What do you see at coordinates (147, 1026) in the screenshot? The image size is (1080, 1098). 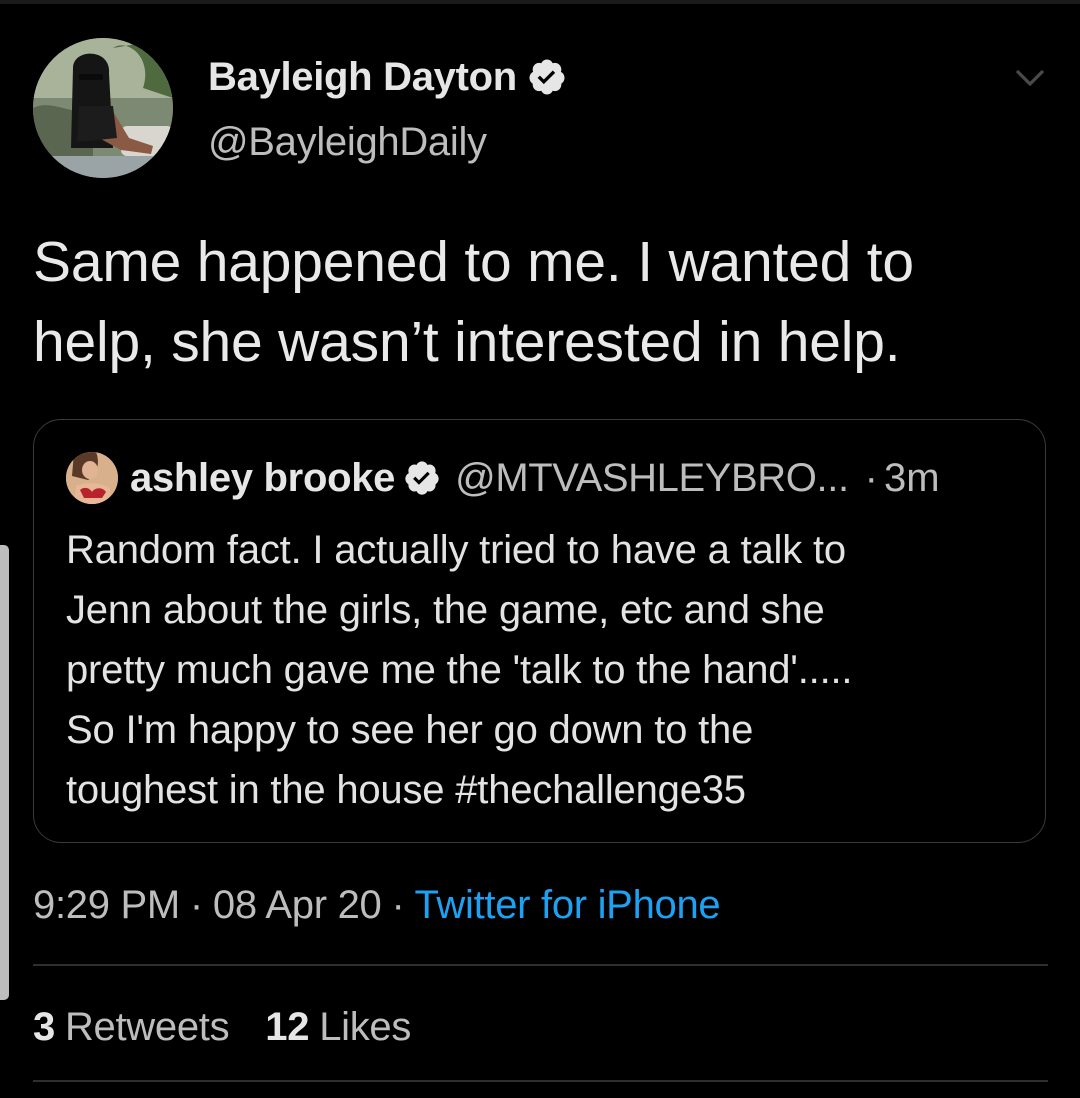 I see `retweets-label: Retweets` at bounding box center [147, 1026].